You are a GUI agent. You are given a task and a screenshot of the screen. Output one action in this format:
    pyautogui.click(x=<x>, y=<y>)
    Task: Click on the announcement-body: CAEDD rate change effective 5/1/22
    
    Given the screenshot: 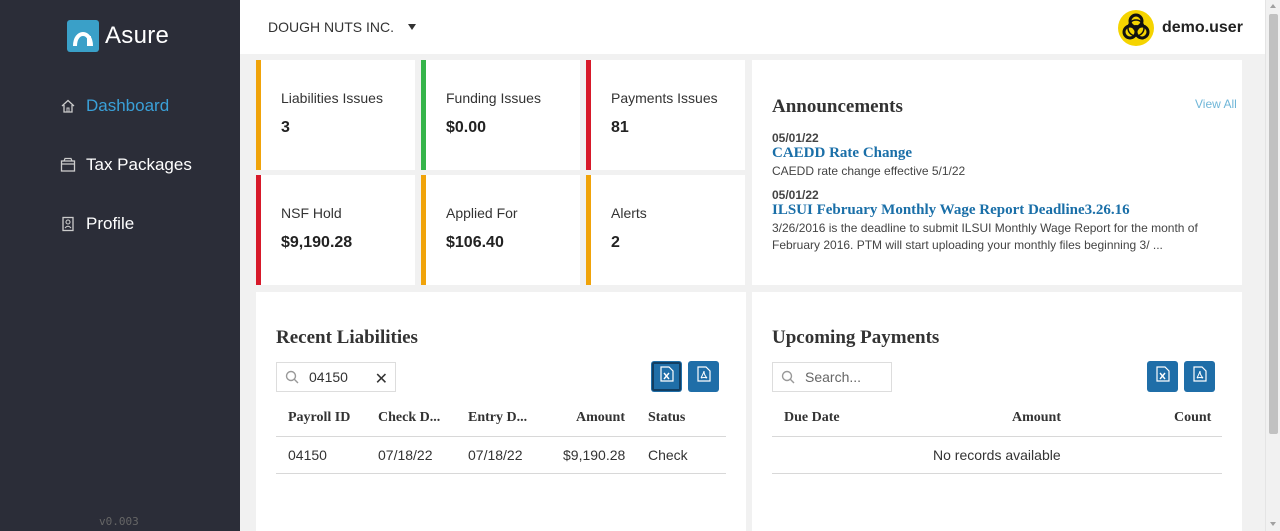 What is the action you would take?
    pyautogui.click(x=869, y=171)
    